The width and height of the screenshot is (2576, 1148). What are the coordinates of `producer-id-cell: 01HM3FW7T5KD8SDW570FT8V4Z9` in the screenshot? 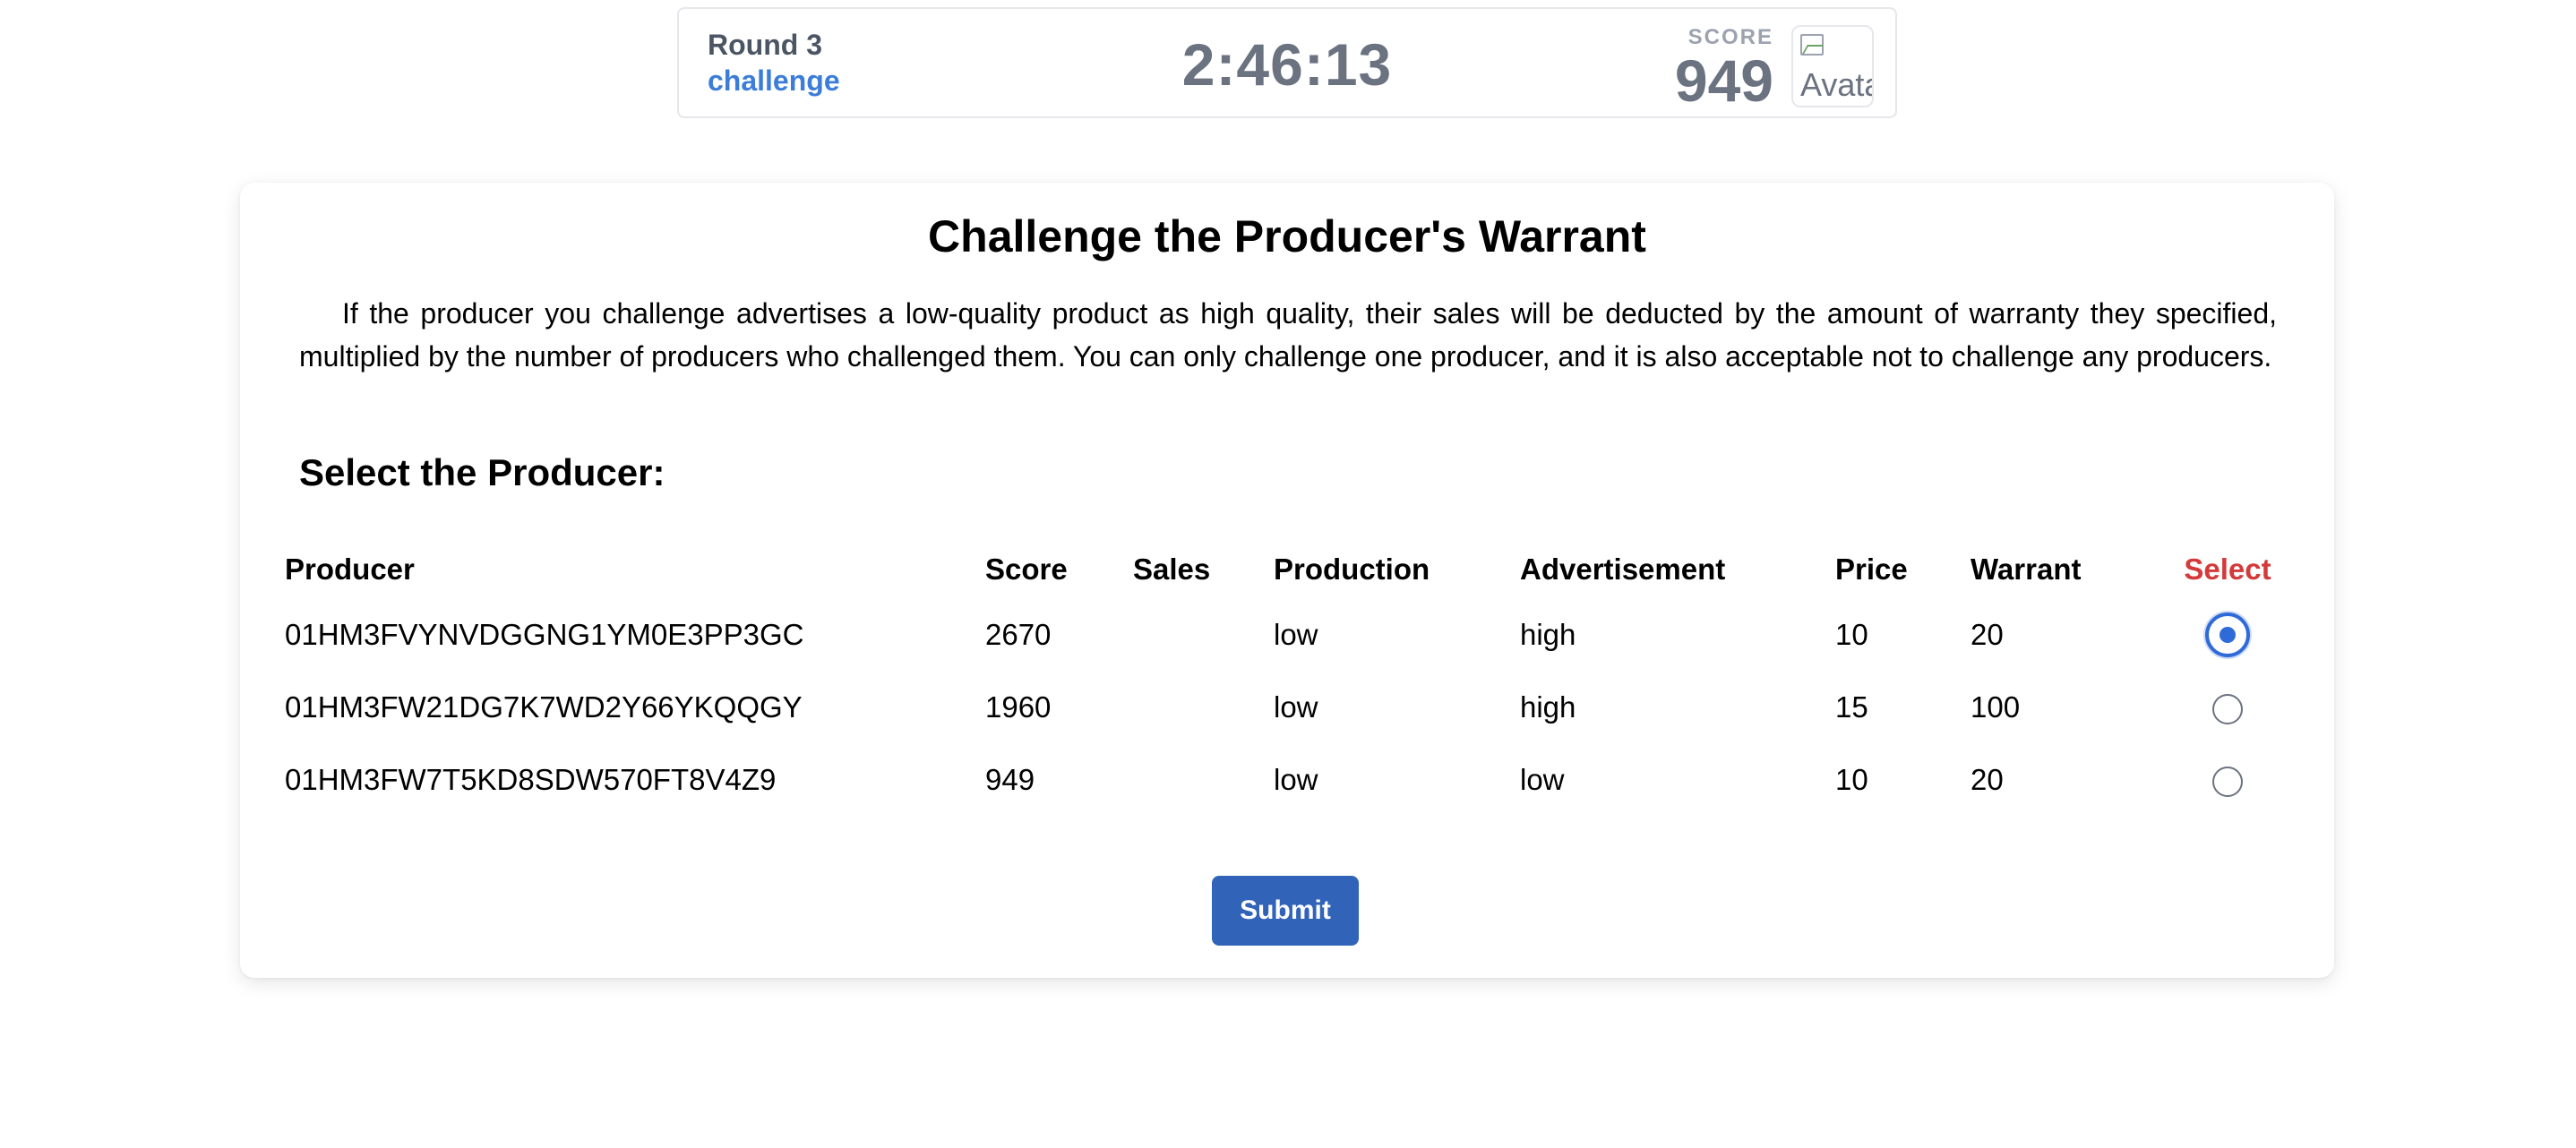 It's located at (531, 779).